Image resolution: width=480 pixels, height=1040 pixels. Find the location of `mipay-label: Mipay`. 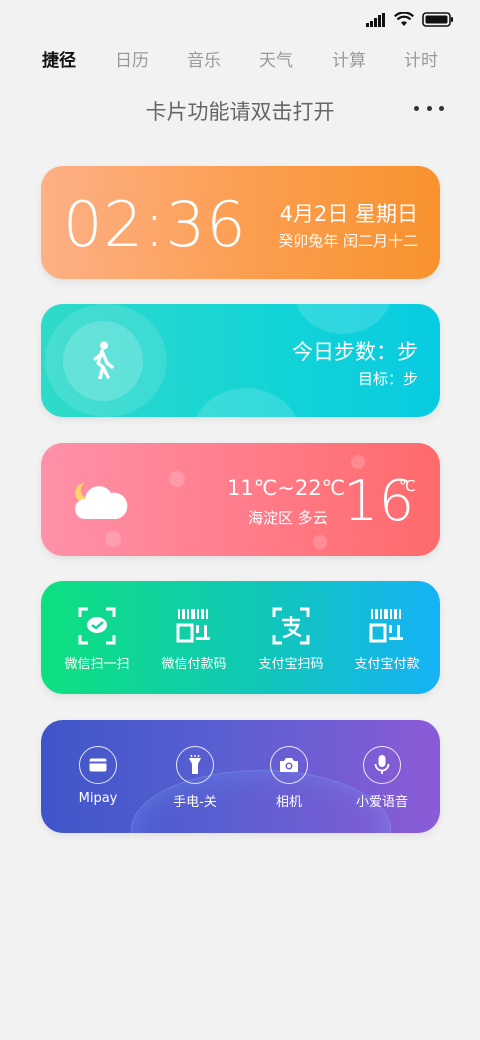

mipay-label: Mipay is located at coordinates (98, 798).